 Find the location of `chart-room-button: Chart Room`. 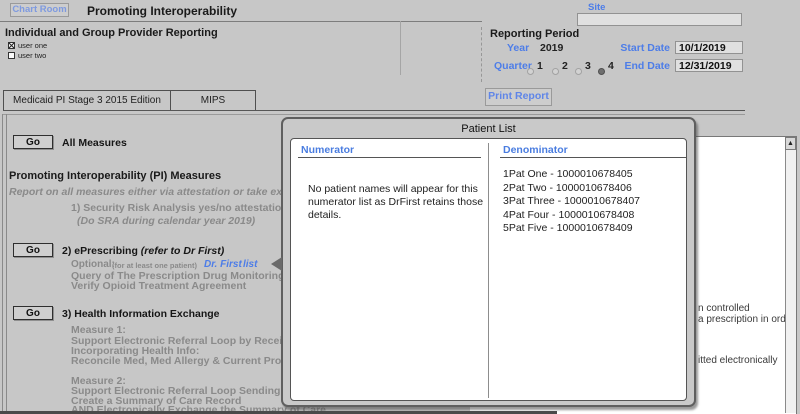

chart-room-button: Chart Room is located at coordinates (39, 10).